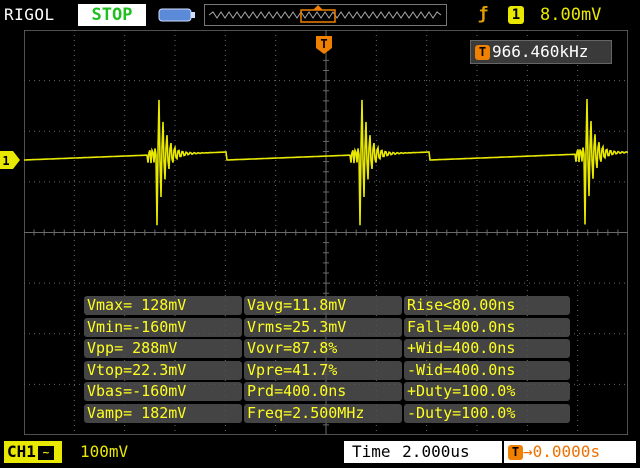 This screenshot has width=640, height=468. I want to click on timebase-display: Time 2.000us, so click(423, 452).